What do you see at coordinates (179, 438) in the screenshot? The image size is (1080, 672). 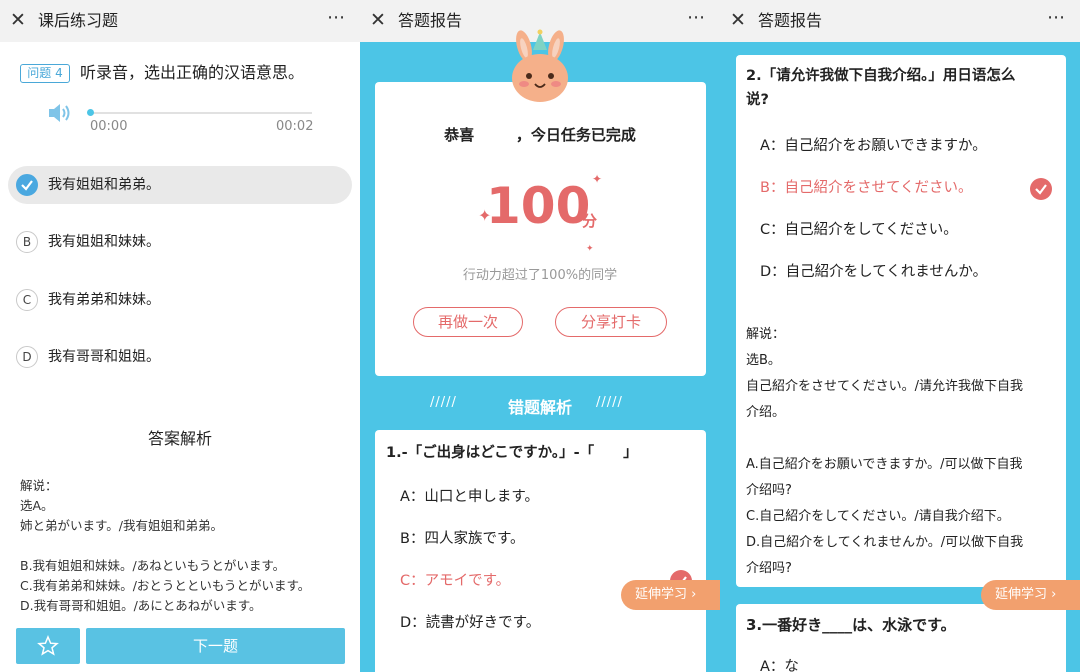 I see `answer-analysis-title: 答案解析` at bounding box center [179, 438].